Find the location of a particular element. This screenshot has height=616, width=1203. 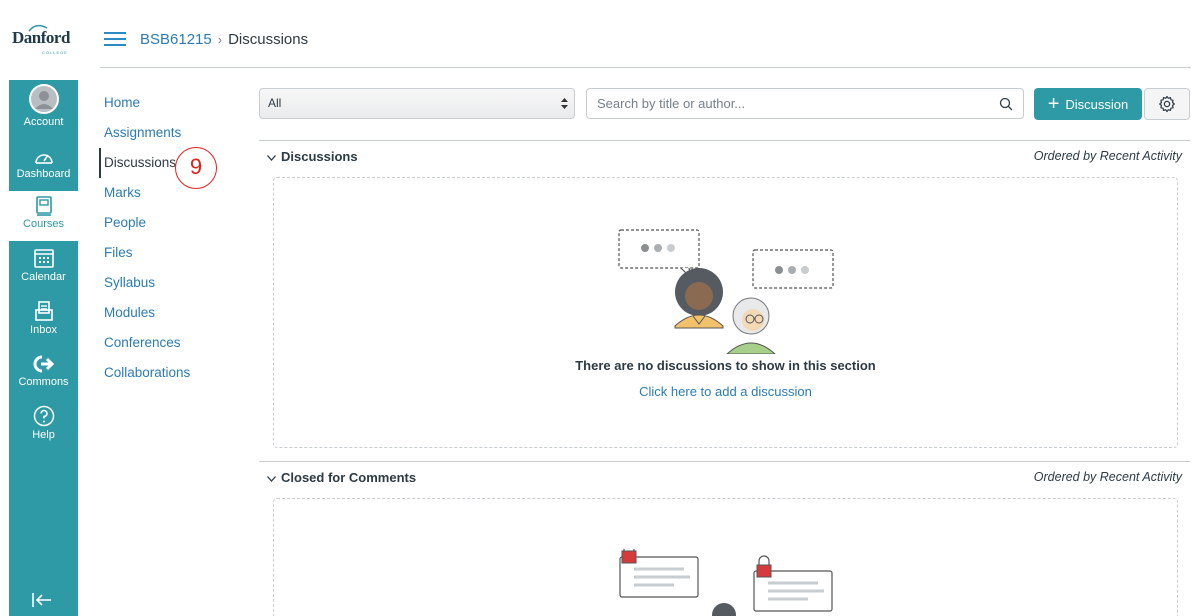

add-discussion-link: Click here to add a discussion is located at coordinates (725, 391).